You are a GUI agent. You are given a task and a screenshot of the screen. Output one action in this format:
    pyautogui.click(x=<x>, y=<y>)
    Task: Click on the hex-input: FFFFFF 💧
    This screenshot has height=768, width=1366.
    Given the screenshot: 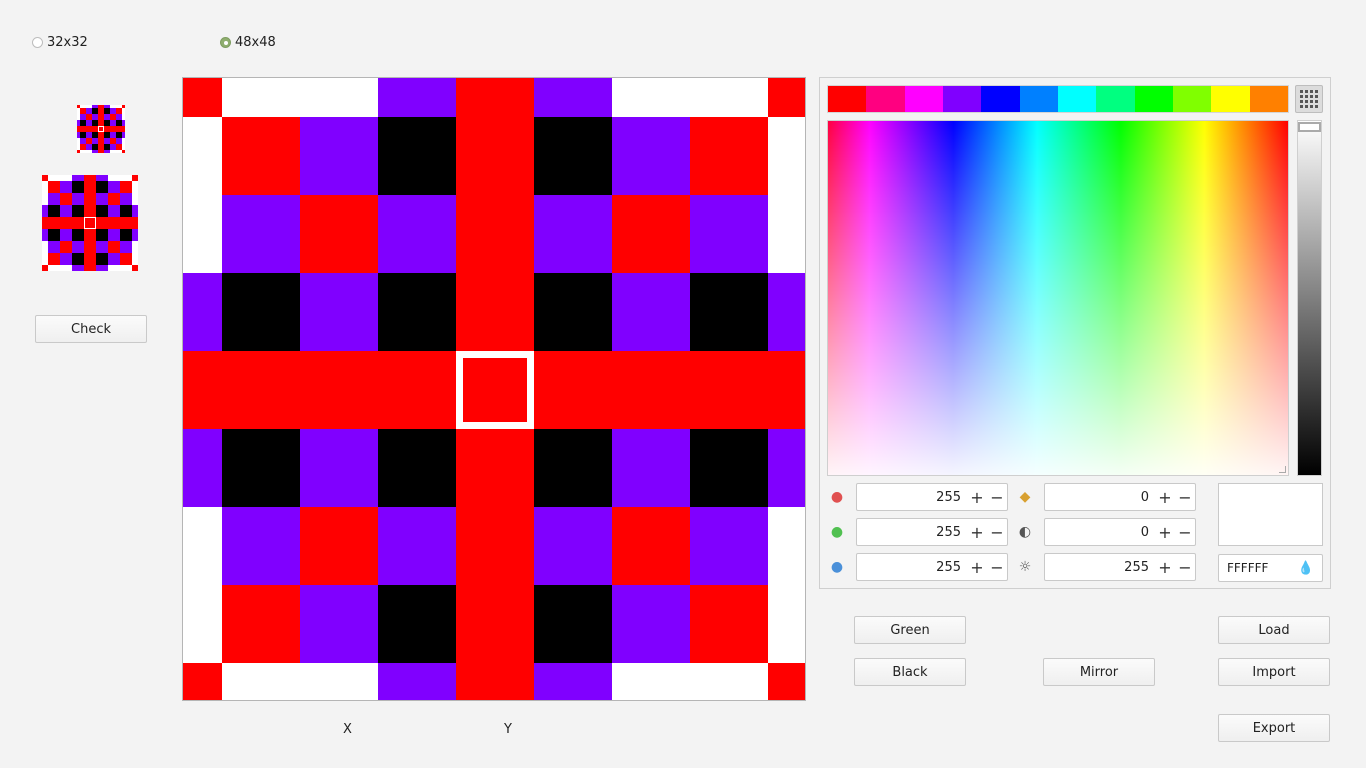 What is the action you would take?
    pyautogui.click(x=1270, y=568)
    